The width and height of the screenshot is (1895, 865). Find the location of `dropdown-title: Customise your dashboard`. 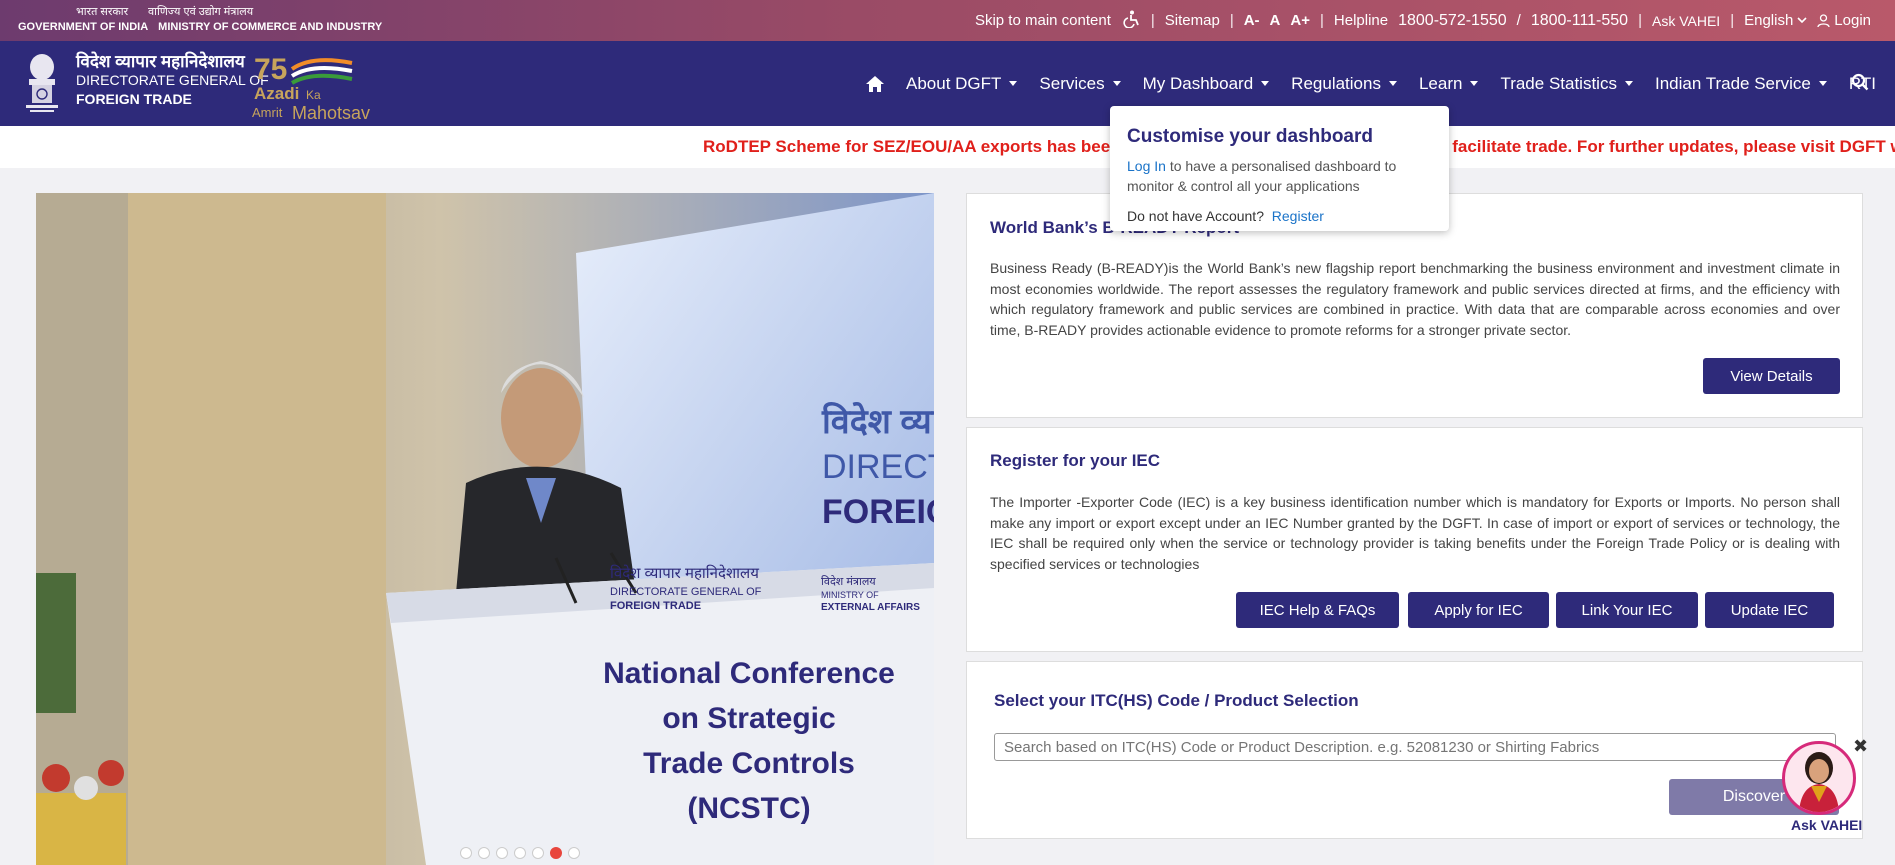

dropdown-title: Customise your dashboard is located at coordinates (1250, 136).